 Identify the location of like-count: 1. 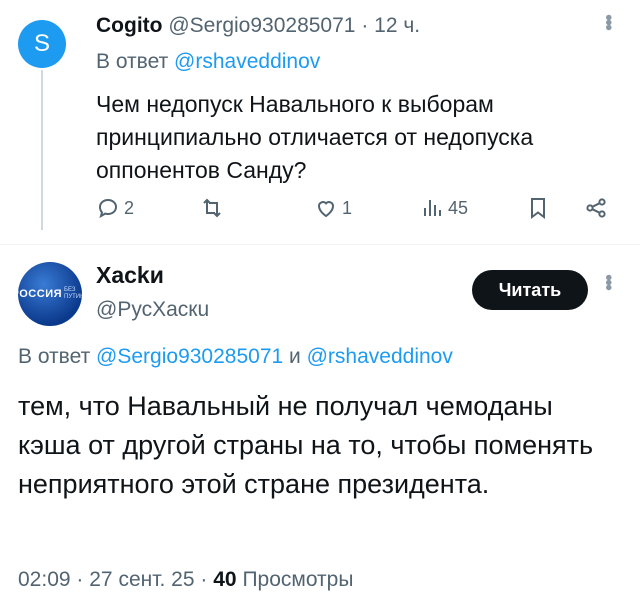
(347, 207).